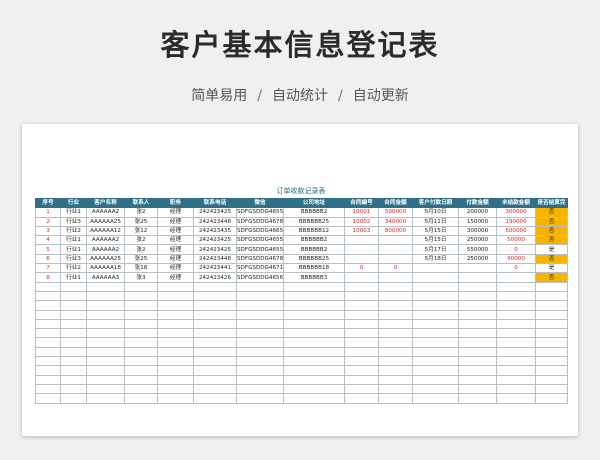 The height and width of the screenshot is (460, 600). Describe the element at coordinates (175, 259) in the screenshot. I see `table-cell: 经理` at that location.